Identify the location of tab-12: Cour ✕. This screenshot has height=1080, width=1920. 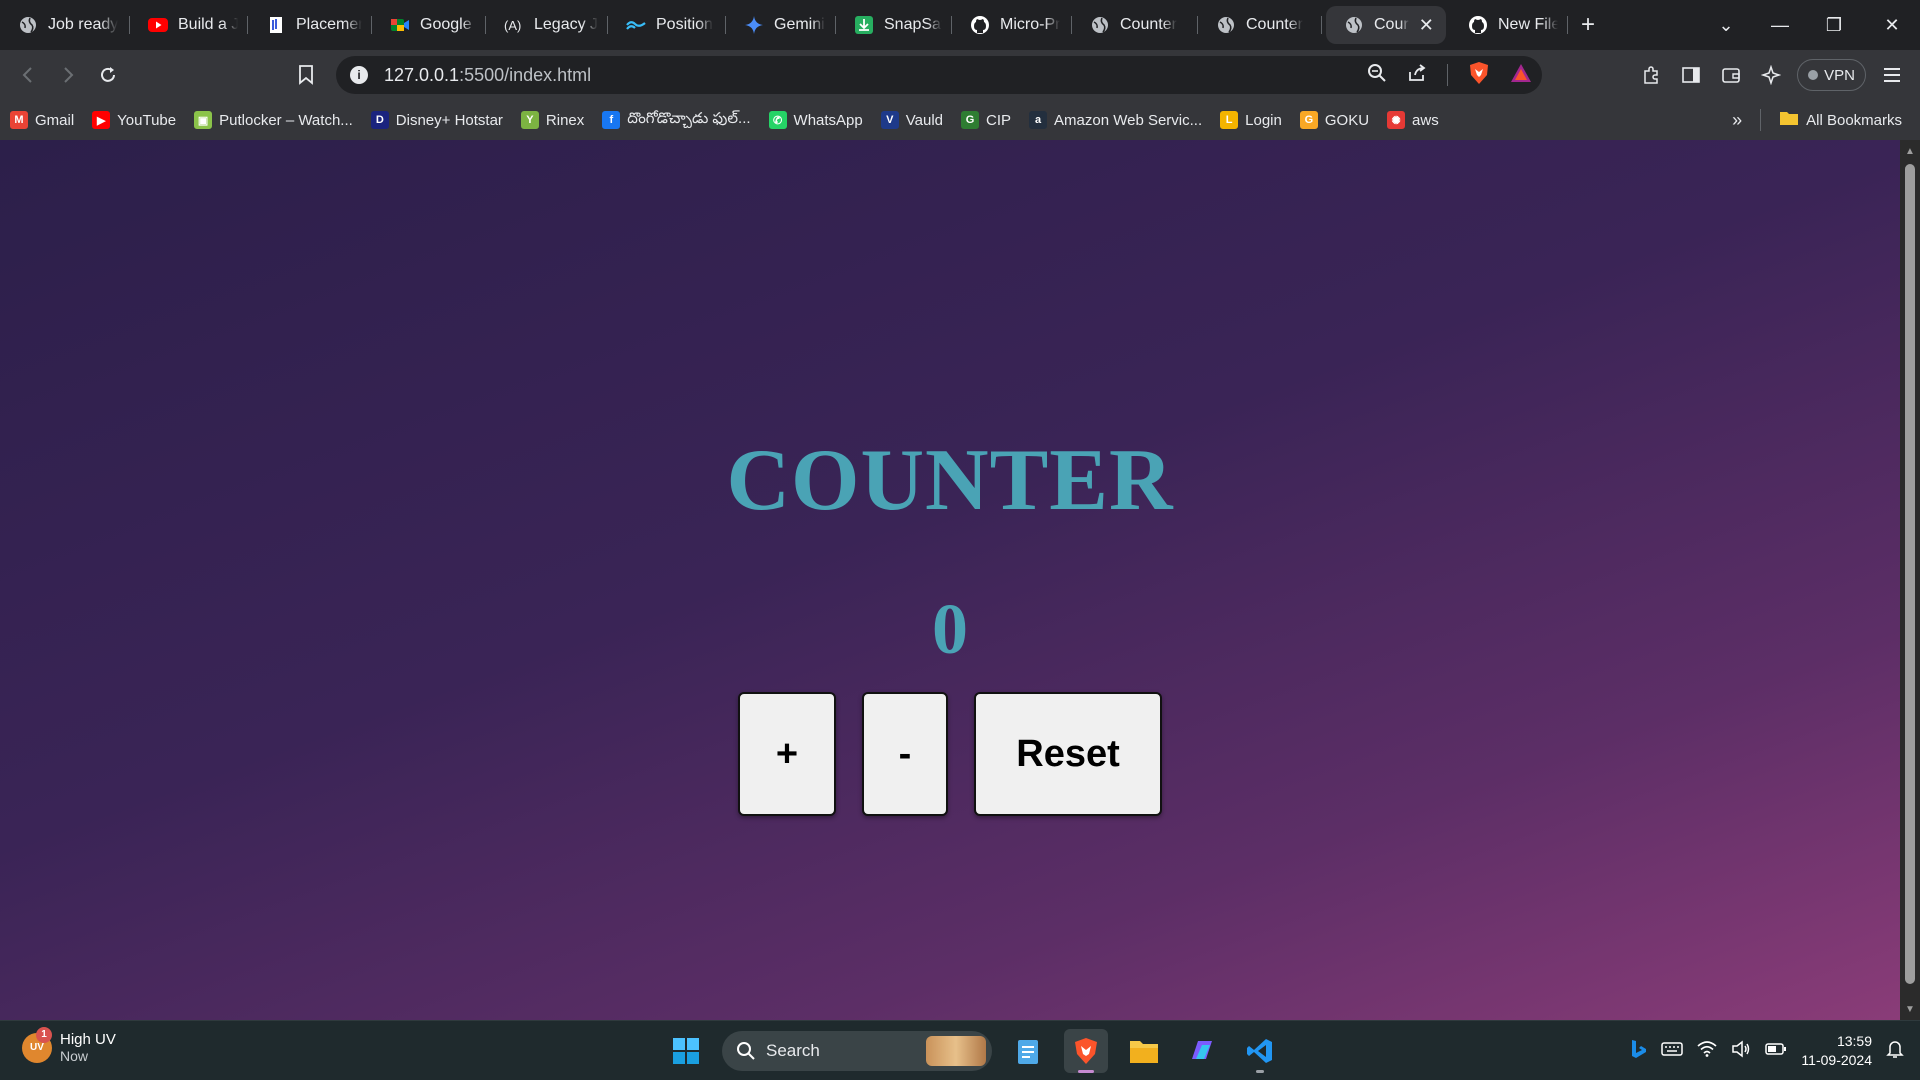
(1386, 25).